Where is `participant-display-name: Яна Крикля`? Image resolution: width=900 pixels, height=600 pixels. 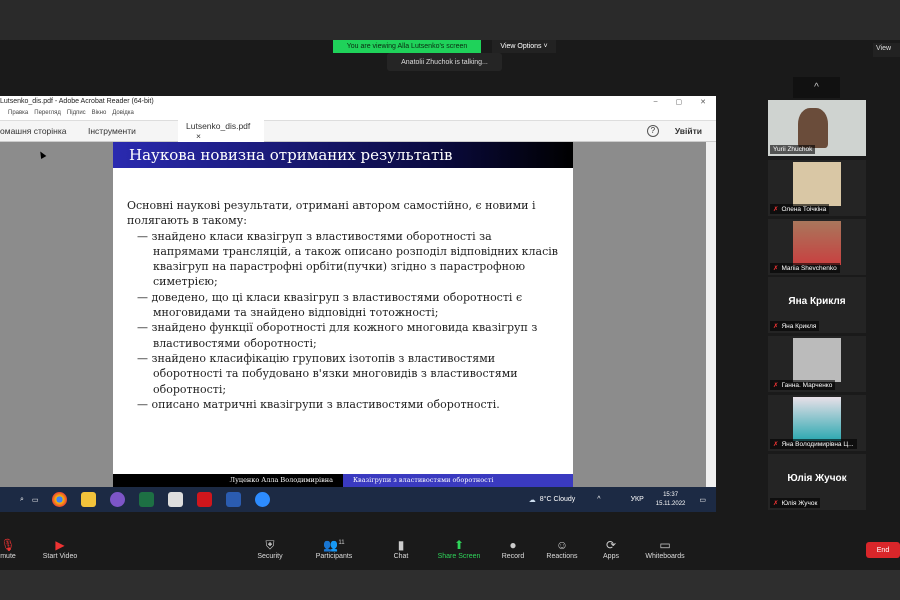 participant-display-name: Яна Крикля is located at coordinates (817, 301).